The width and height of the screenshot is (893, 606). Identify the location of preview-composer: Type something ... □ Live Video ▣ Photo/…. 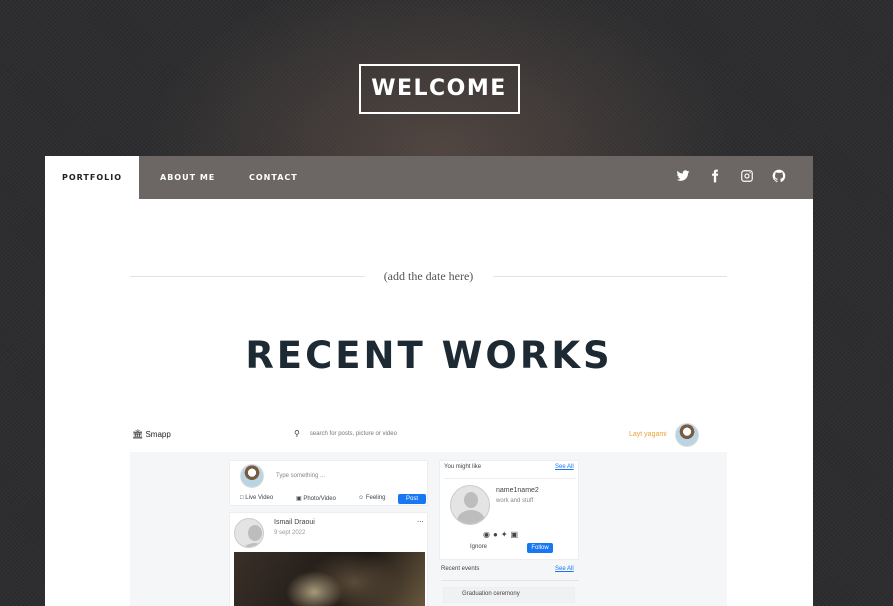
(328, 483).